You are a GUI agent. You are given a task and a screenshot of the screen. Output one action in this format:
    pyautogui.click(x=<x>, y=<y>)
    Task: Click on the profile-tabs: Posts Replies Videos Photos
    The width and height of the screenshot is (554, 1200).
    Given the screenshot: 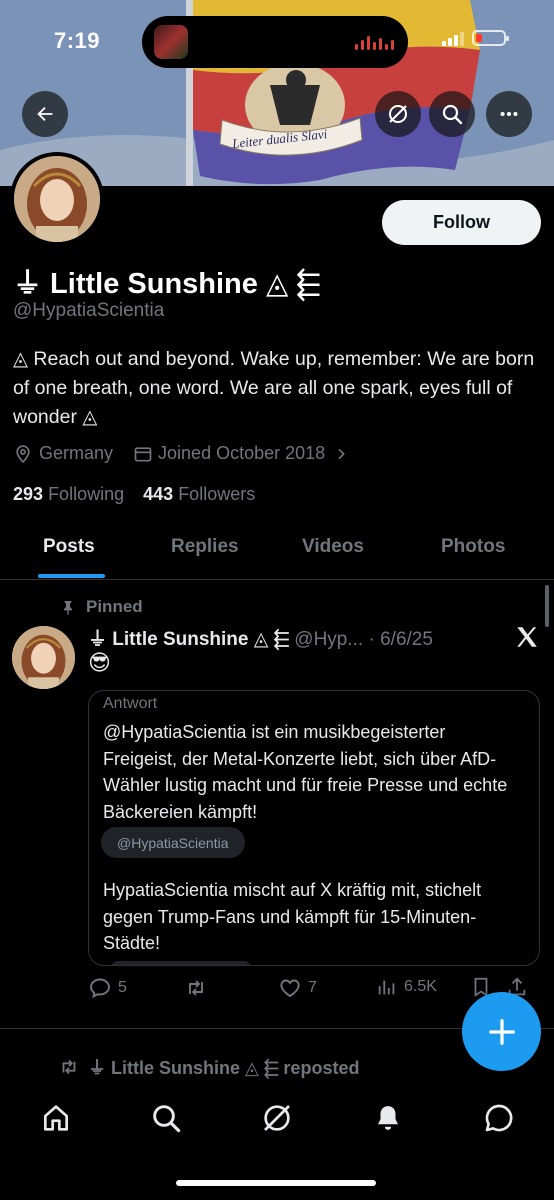 What is the action you would take?
    pyautogui.click(x=277, y=554)
    